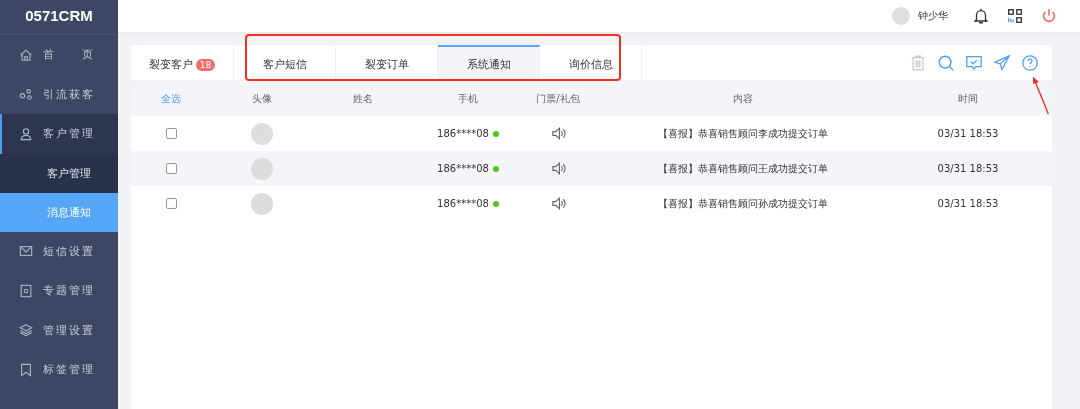  What do you see at coordinates (205, 65) in the screenshot?
I see `count-badge: 18` at bounding box center [205, 65].